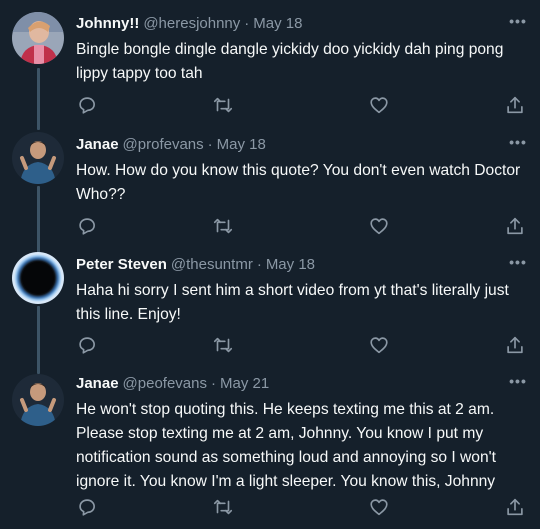 The image size is (540, 529). What do you see at coordinates (107, 23) in the screenshot?
I see `display-name: Johnny!!` at bounding box center [107, 23].